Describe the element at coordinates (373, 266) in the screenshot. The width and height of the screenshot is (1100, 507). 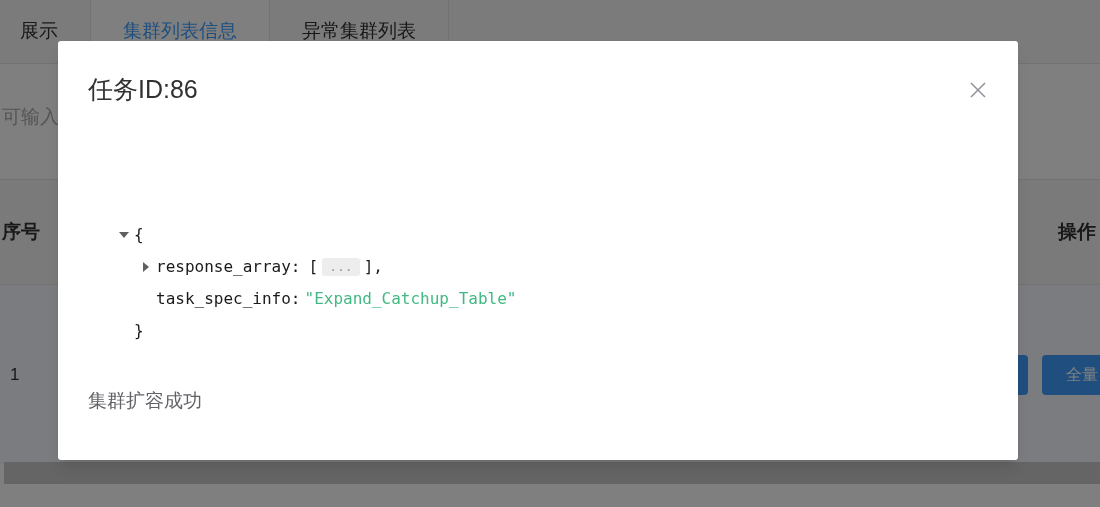
I see `json-bracket: ],` at that location.